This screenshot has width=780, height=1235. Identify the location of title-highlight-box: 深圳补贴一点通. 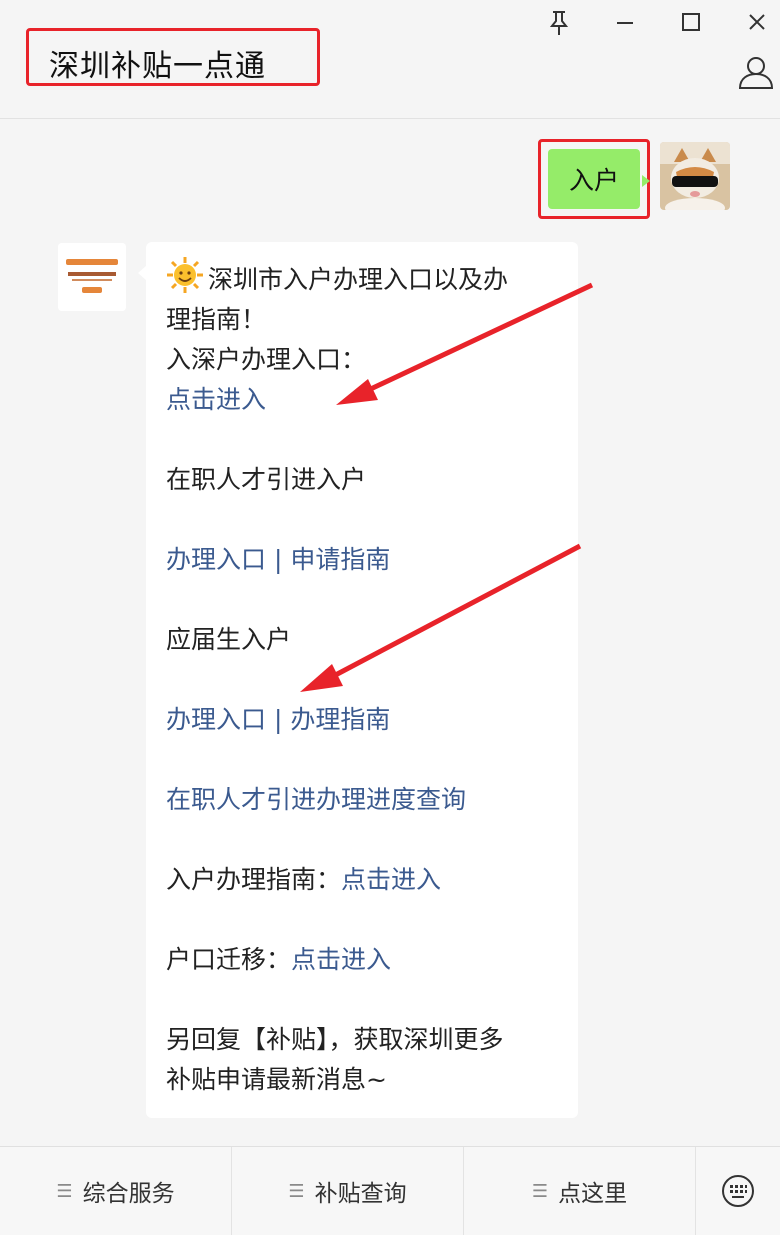
(173, 57).